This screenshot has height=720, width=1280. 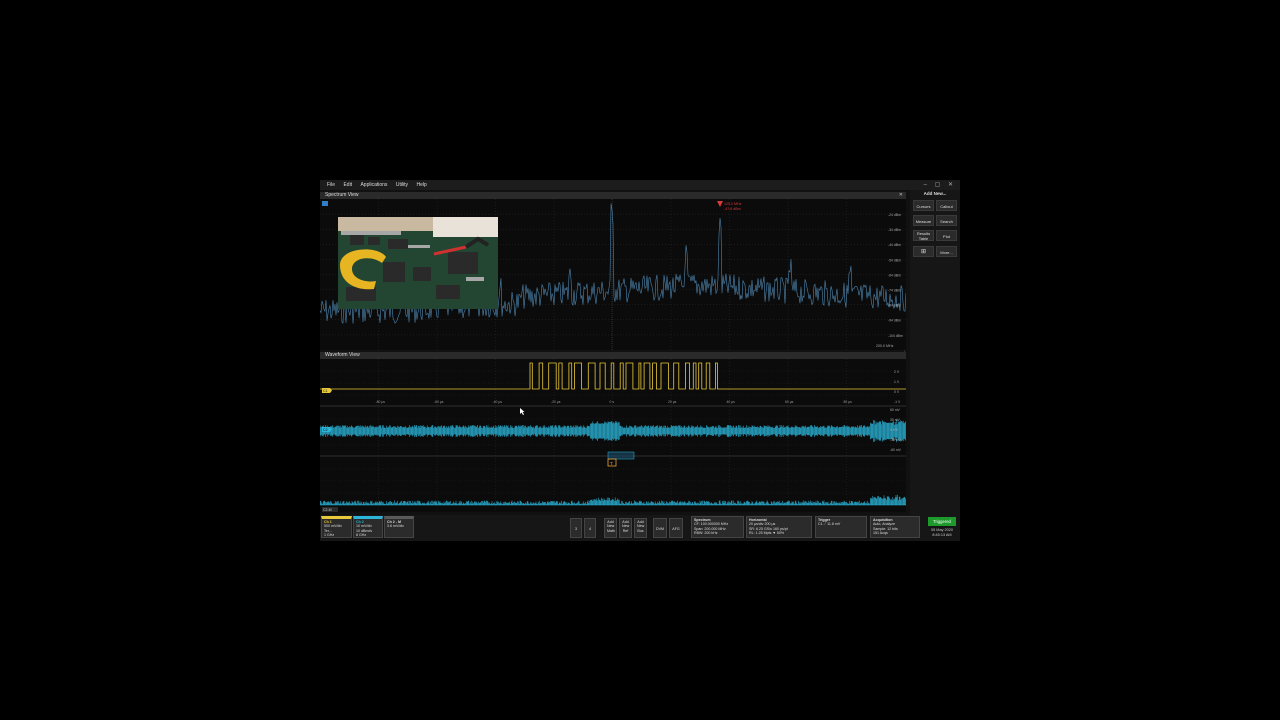 I want to click on plot-button: Plot, so click(x=946, y=235).